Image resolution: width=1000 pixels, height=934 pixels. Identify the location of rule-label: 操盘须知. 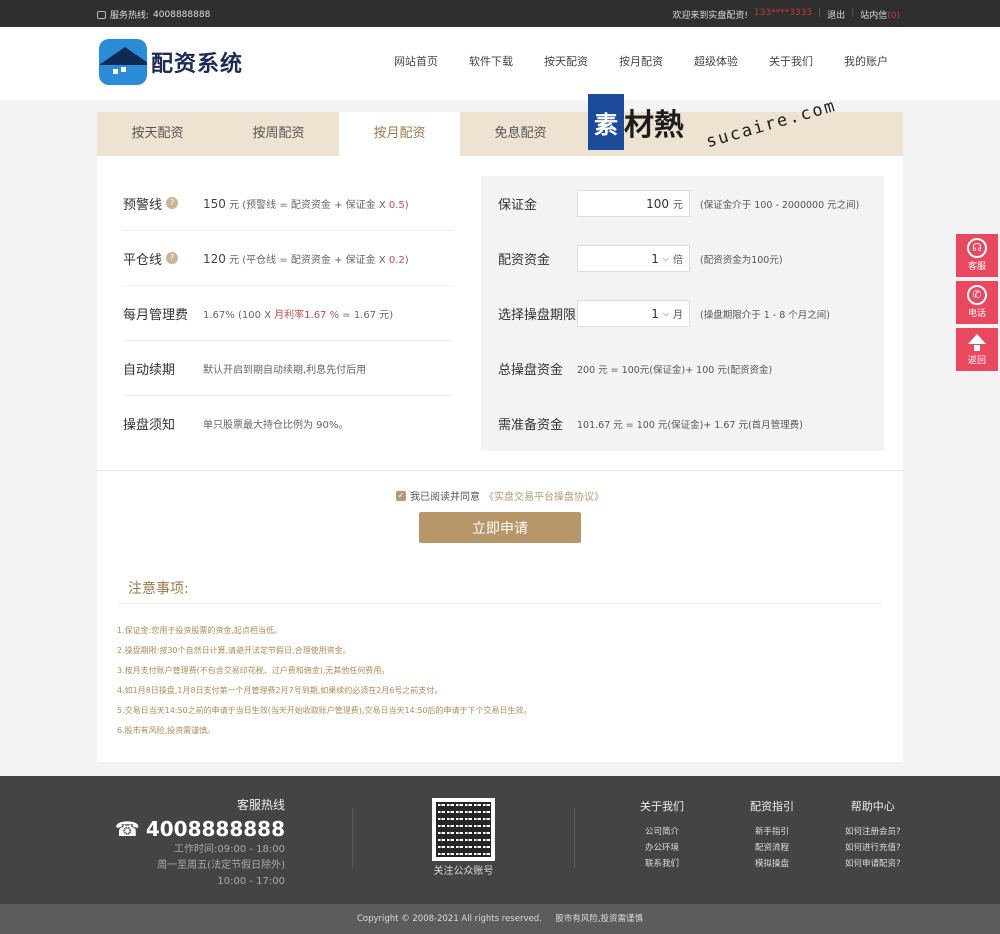
(149, 425).